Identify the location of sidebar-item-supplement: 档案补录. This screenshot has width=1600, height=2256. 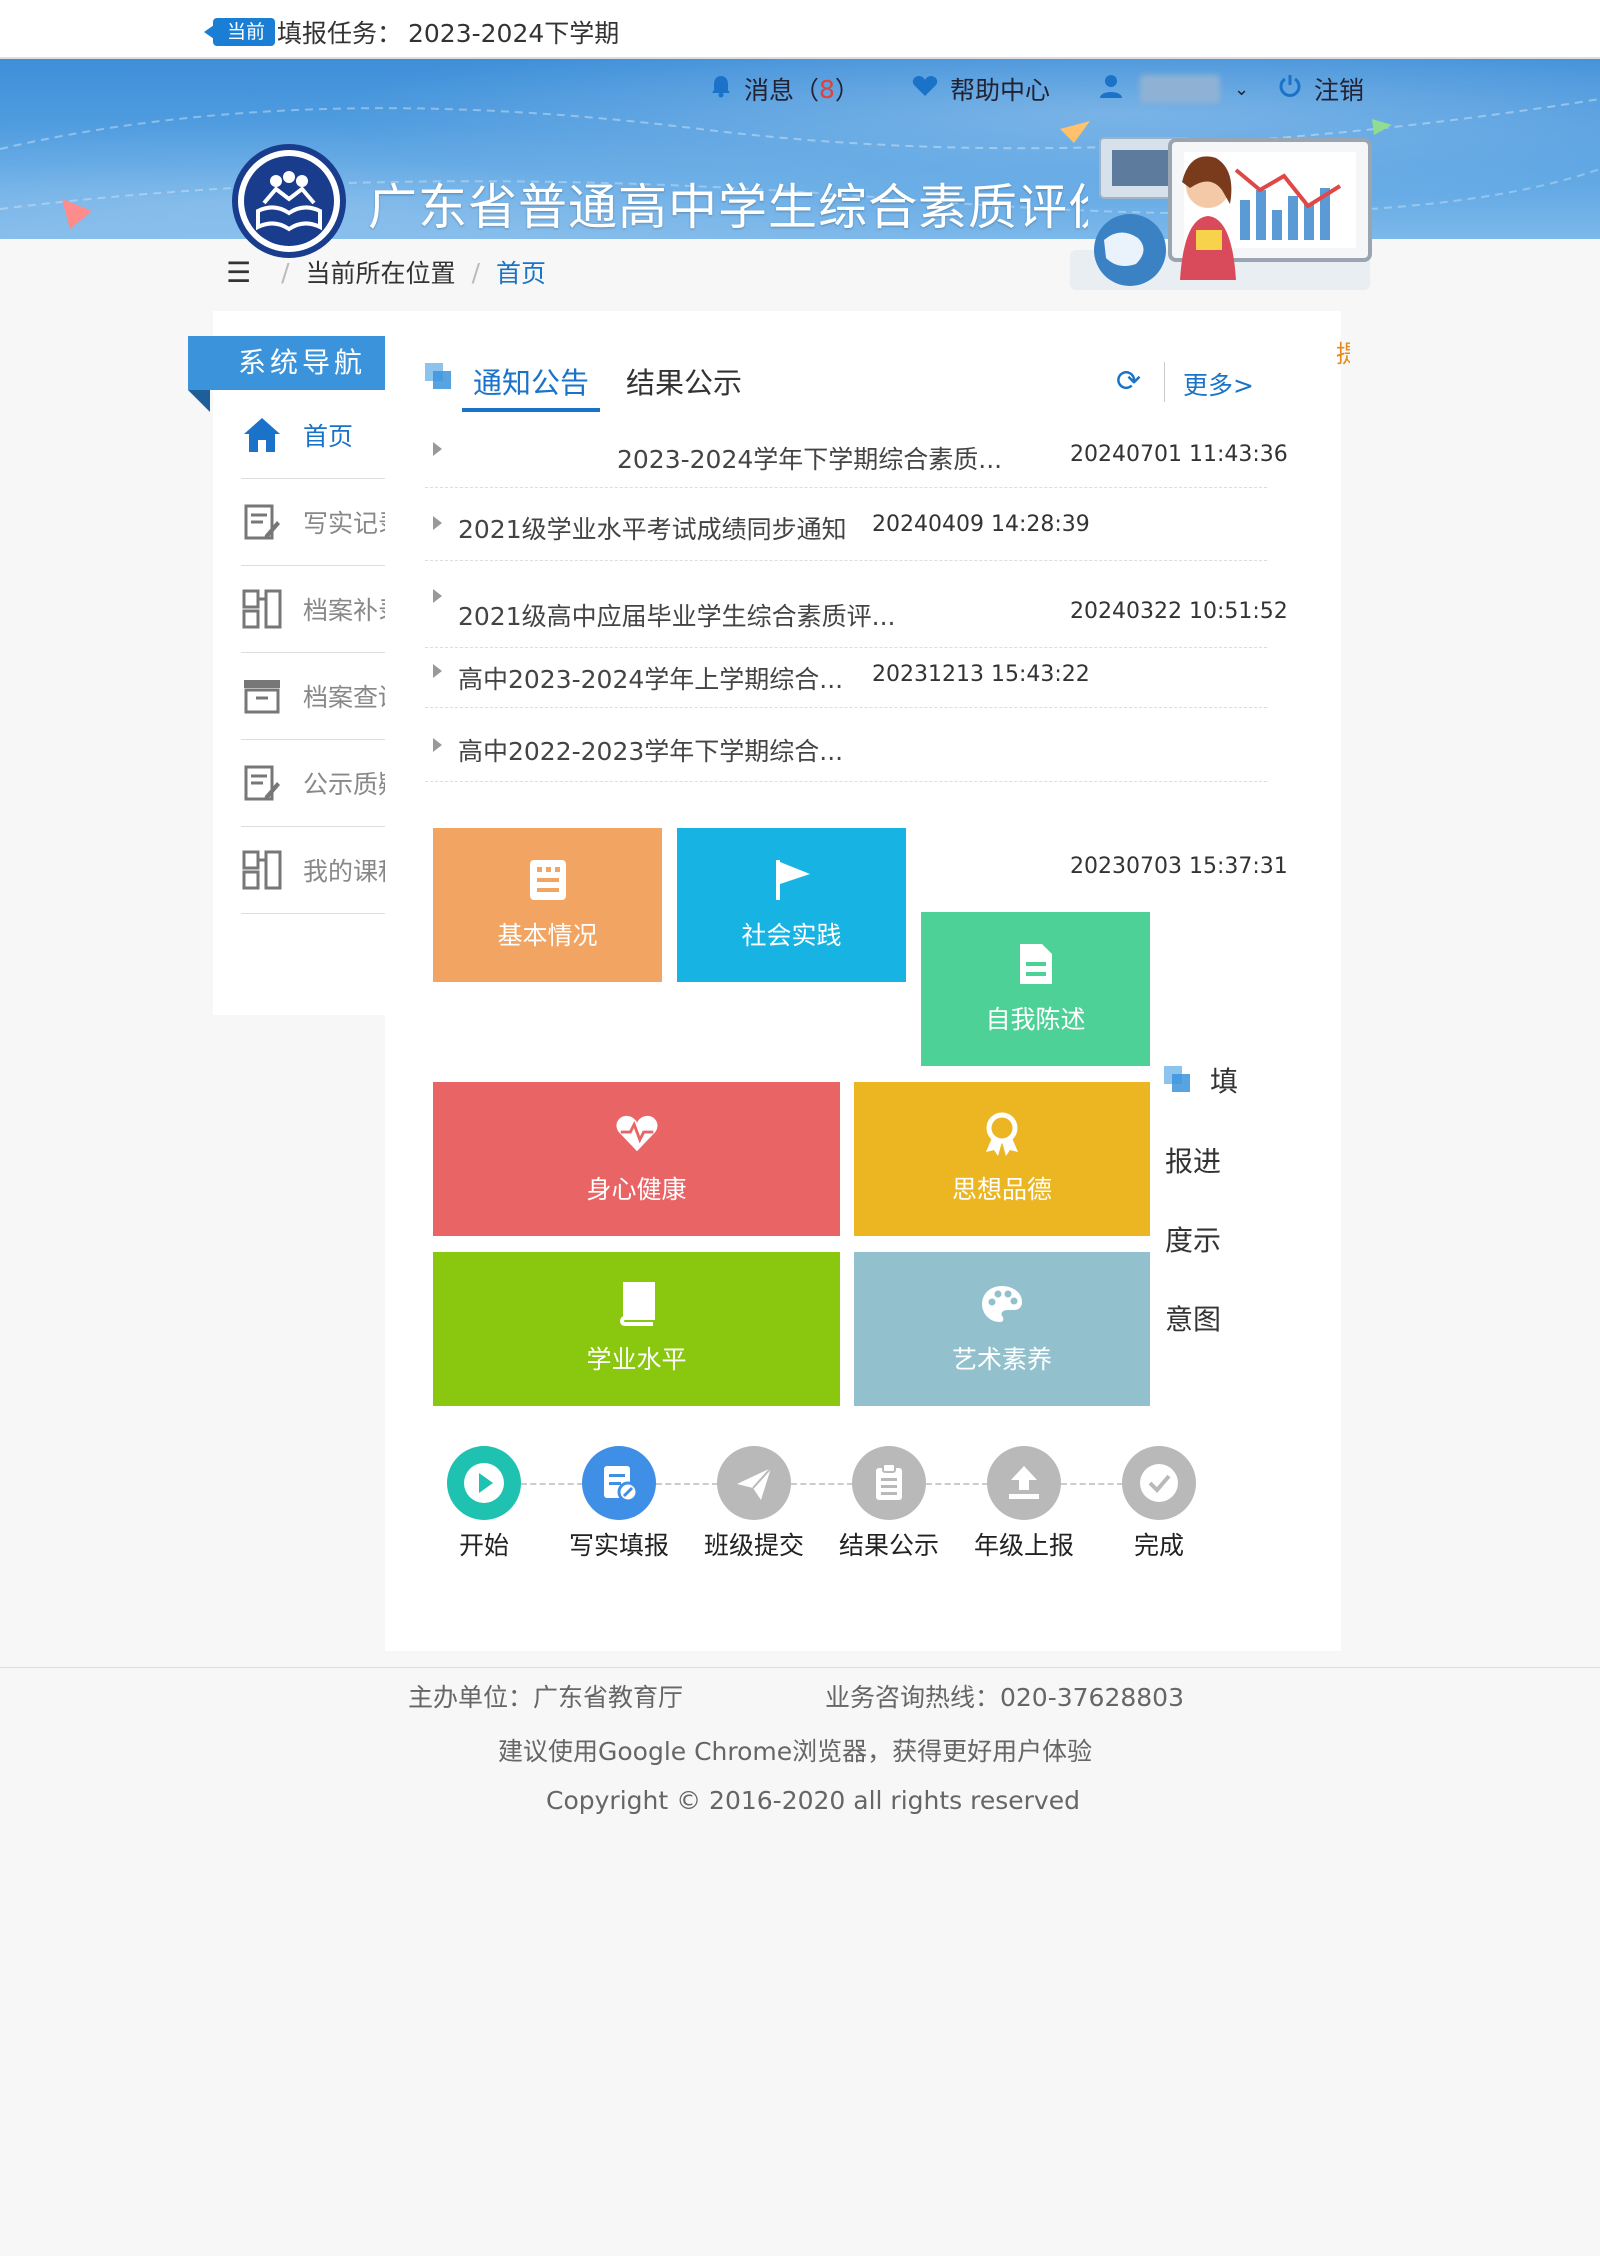
(313, 609).